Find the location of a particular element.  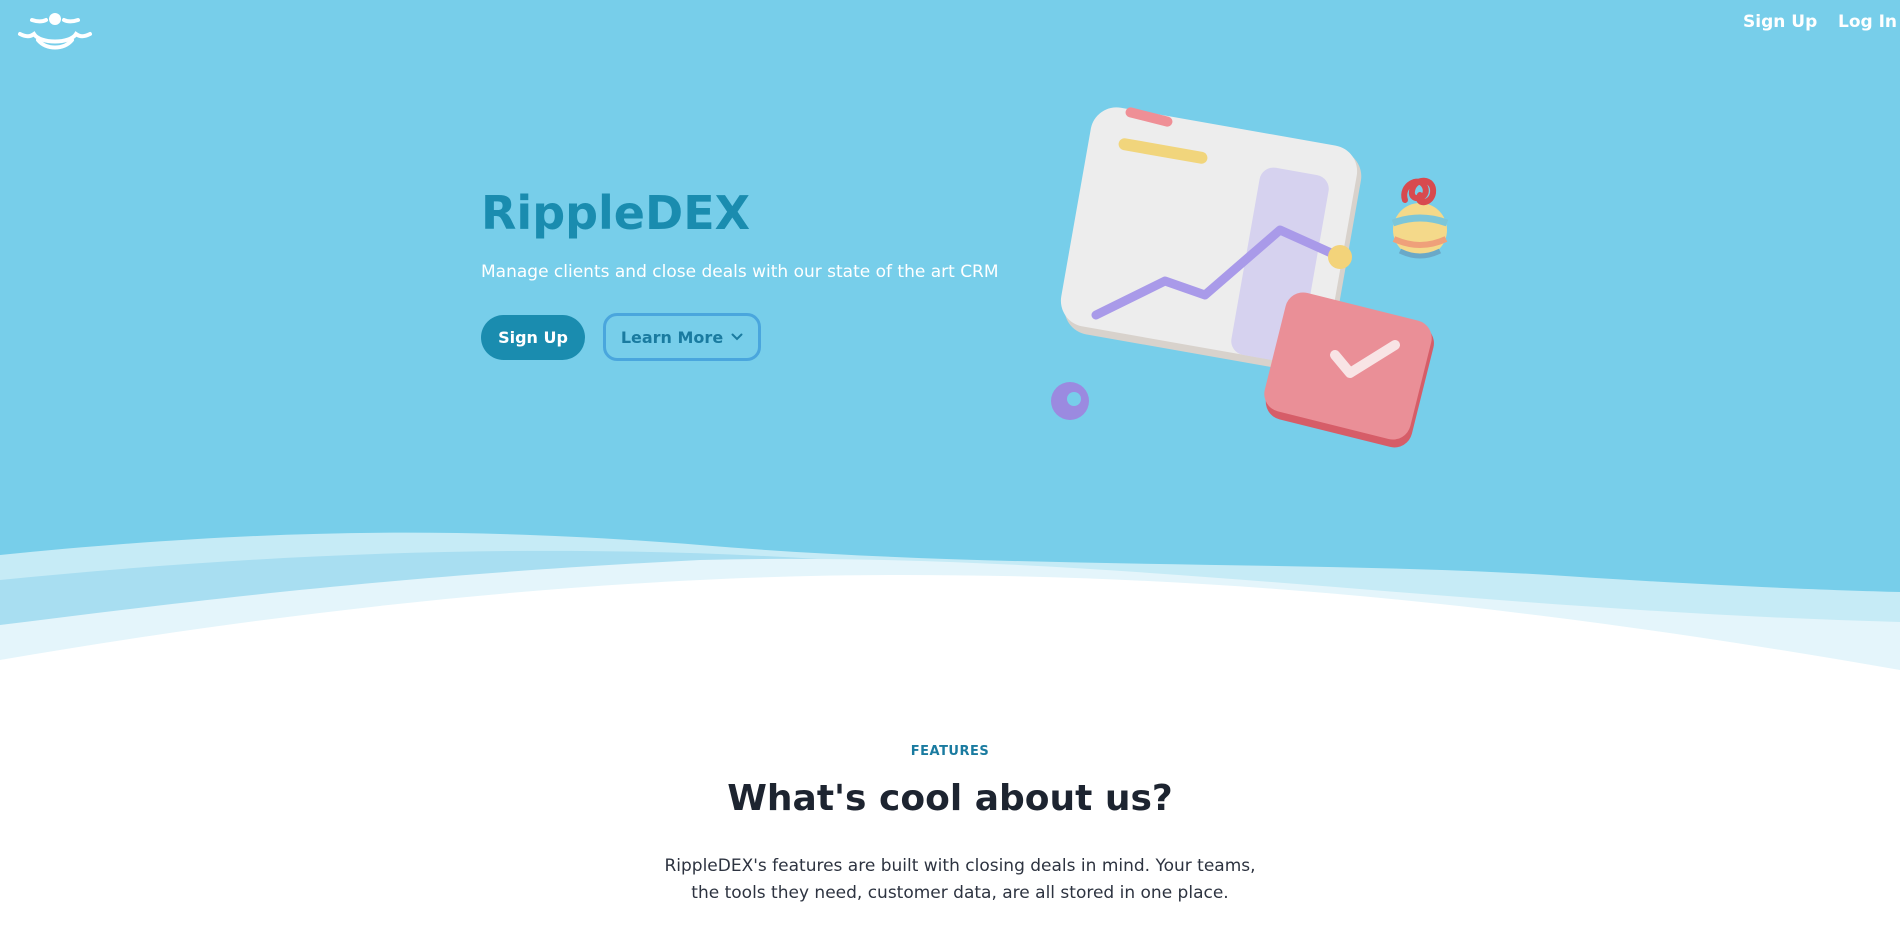

chevron-down-icon is located at coordinates (737, 337).